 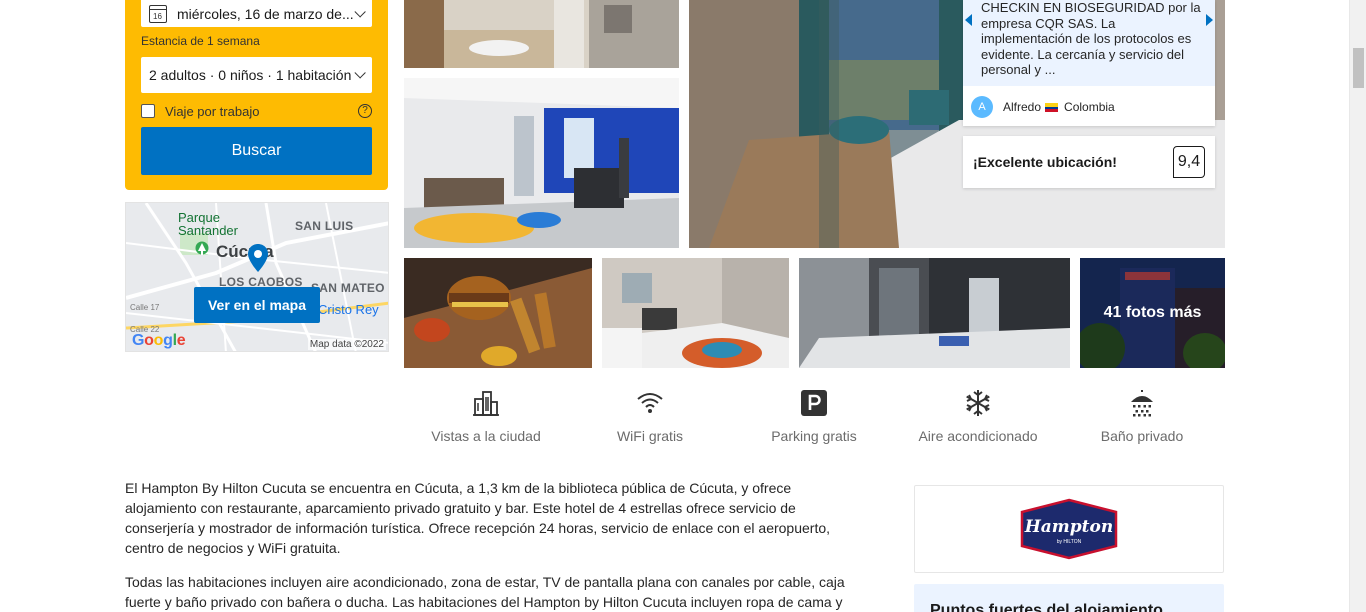 I want to click on wifi-icon, so click(x=650, y=403).